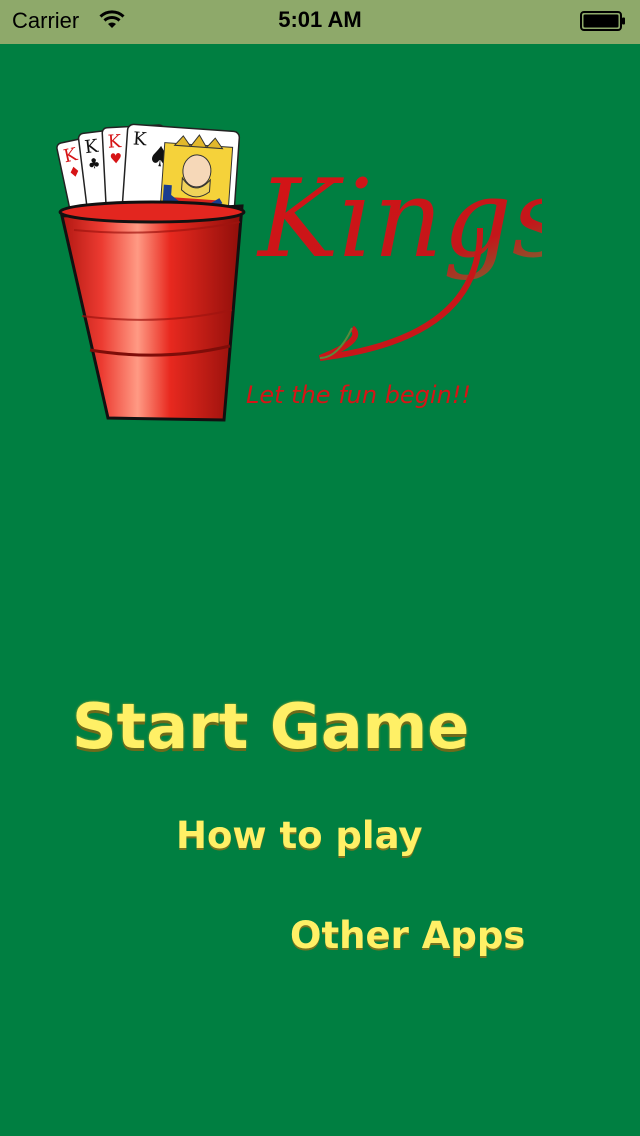 The image size is (640, 1136). What do you see at coordinates (407, 935) in the screenshot?
I see `other-apps-button: Other Apps` at bounding box center [407, 935].